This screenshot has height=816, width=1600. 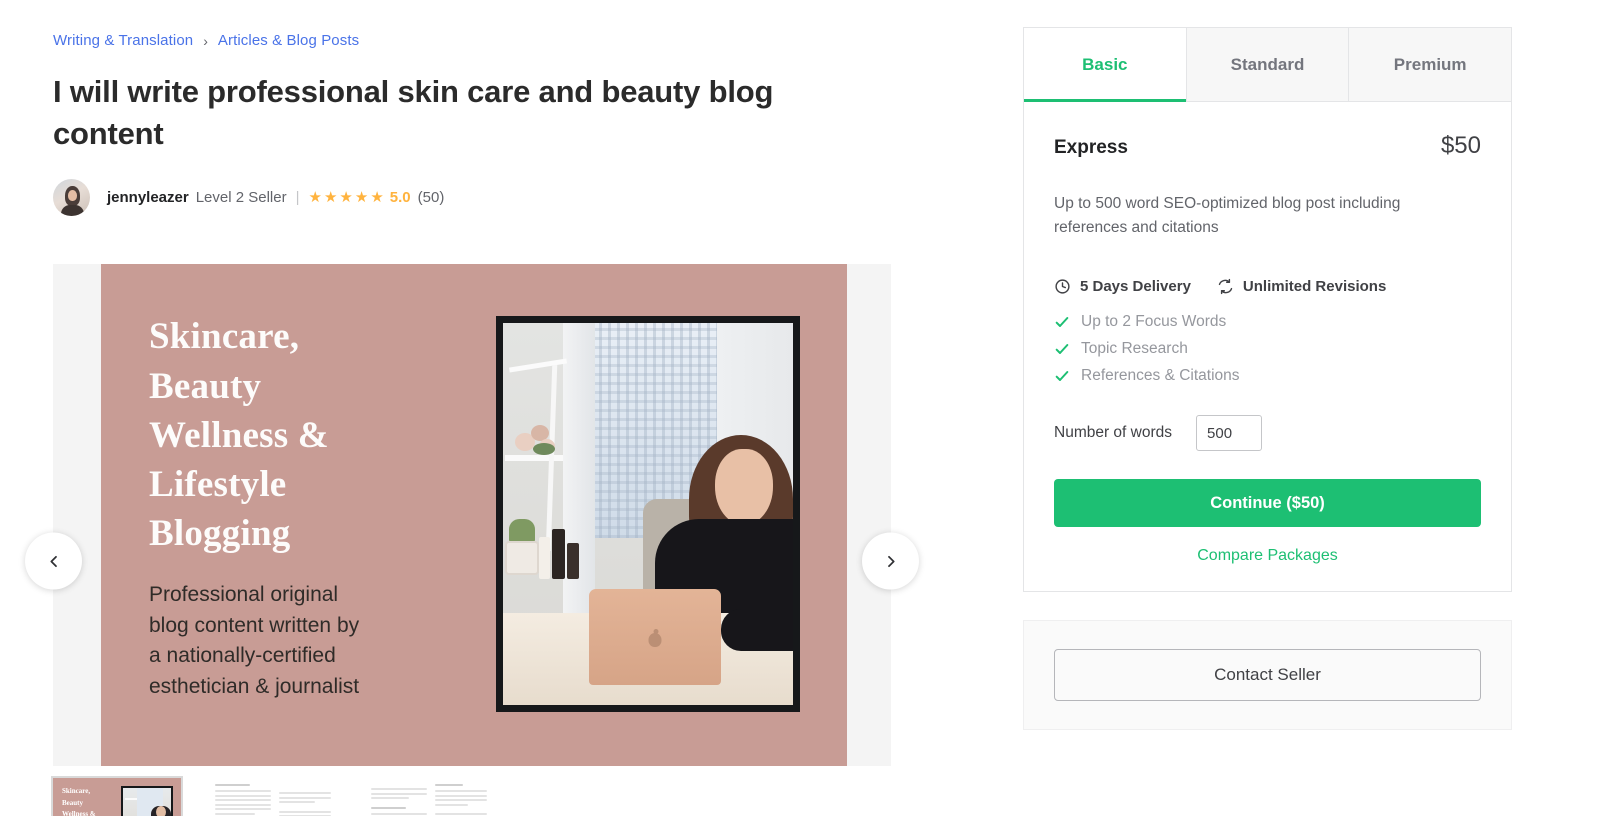 I want to click on avatar-face, so click(x=72, y=196).